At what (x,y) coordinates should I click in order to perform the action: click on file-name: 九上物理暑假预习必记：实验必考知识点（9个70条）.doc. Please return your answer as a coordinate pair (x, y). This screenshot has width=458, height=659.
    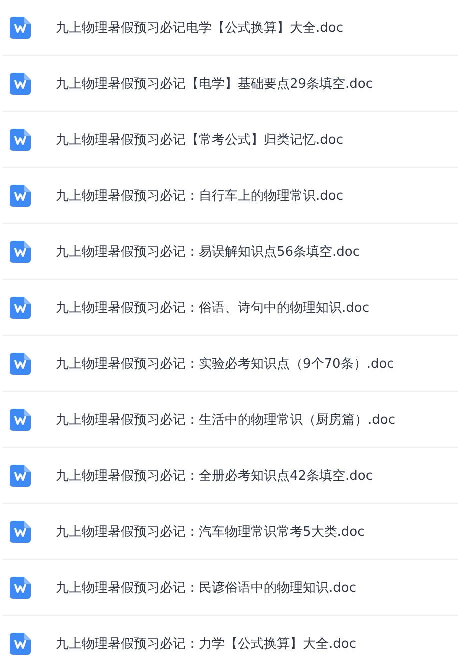
    Looking at the image, I should click on (225, 363).